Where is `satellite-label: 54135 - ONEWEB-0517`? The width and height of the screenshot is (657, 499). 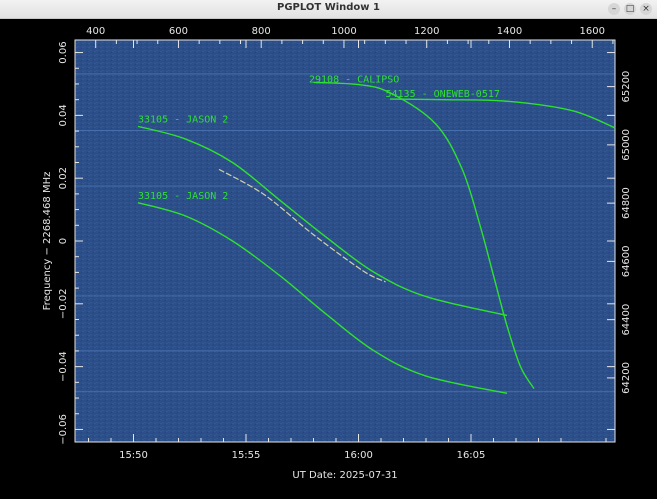
satellite-label: 54135 - ONEWEB-0517 is located at coordinates (443, 94).